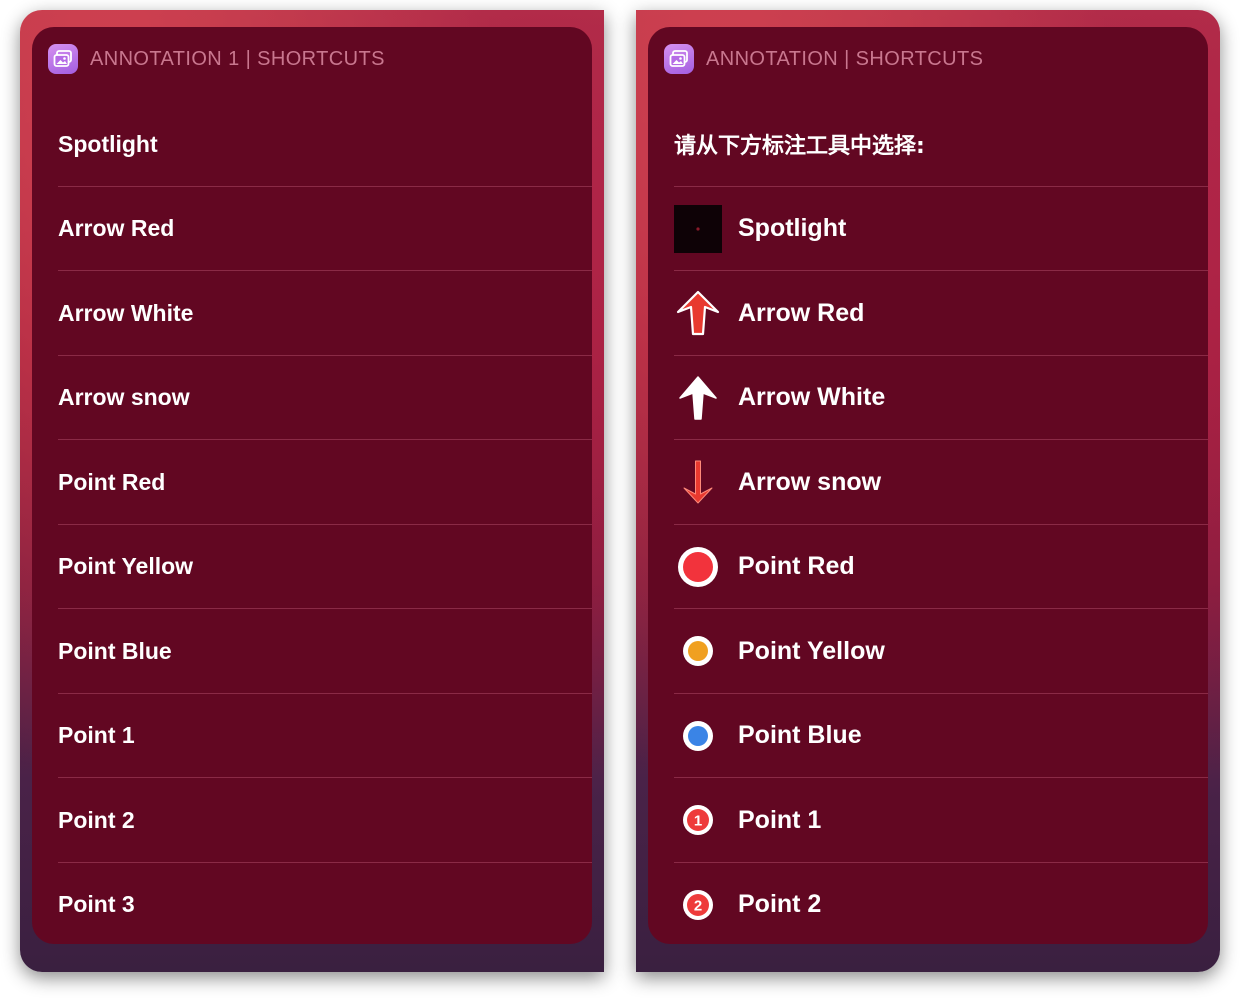 This screenshot has height=1002, width=1240. I want to click on spotlight-icon, so click(698, 228).